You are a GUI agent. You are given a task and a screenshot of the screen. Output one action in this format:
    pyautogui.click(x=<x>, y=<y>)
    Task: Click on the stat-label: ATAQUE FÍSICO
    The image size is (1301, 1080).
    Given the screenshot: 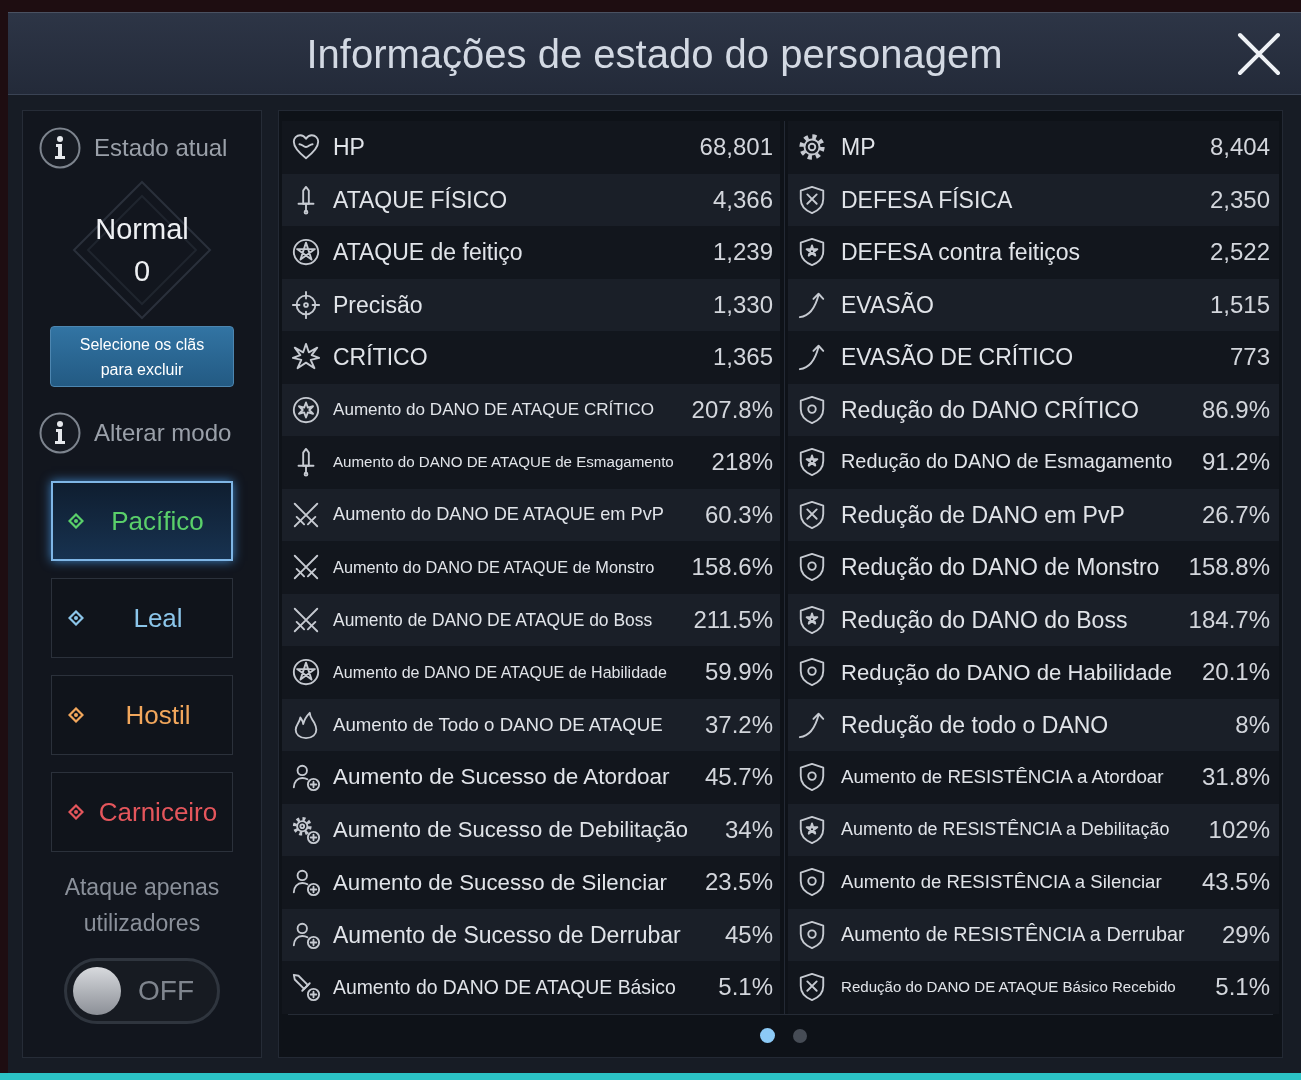 What is the action you would take?
    pyautogui.click(x=421, y=200)
    